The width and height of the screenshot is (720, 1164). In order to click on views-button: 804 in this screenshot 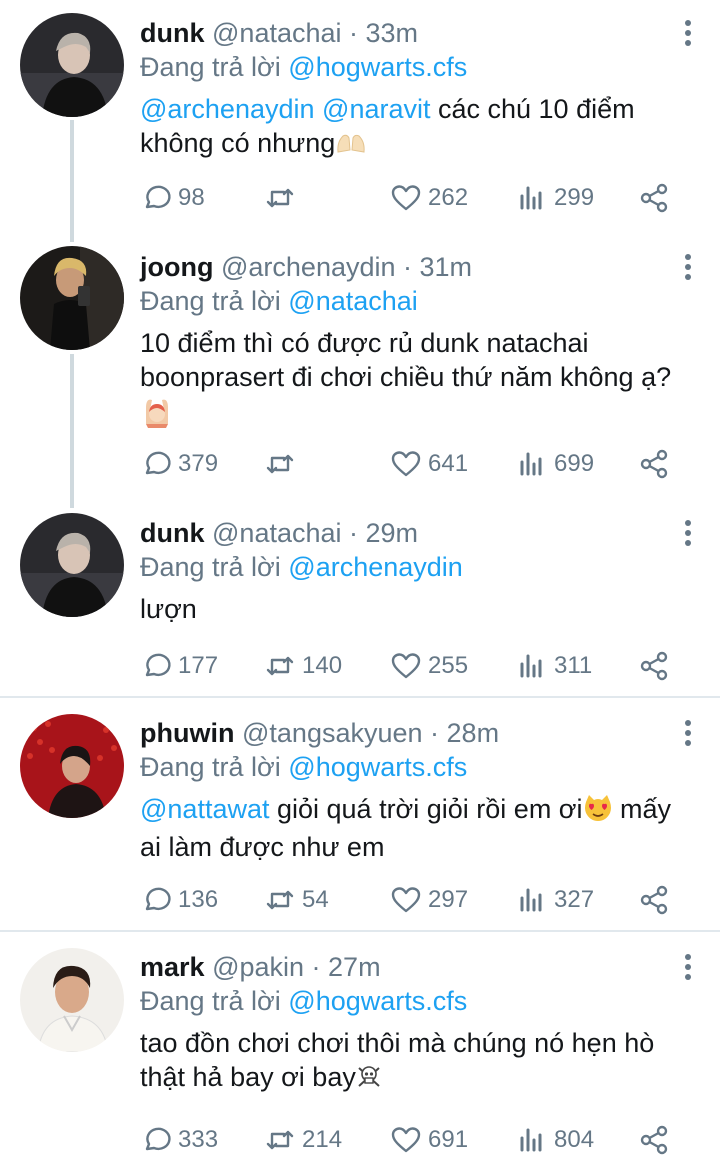, I will do `click(555, 1140)`.